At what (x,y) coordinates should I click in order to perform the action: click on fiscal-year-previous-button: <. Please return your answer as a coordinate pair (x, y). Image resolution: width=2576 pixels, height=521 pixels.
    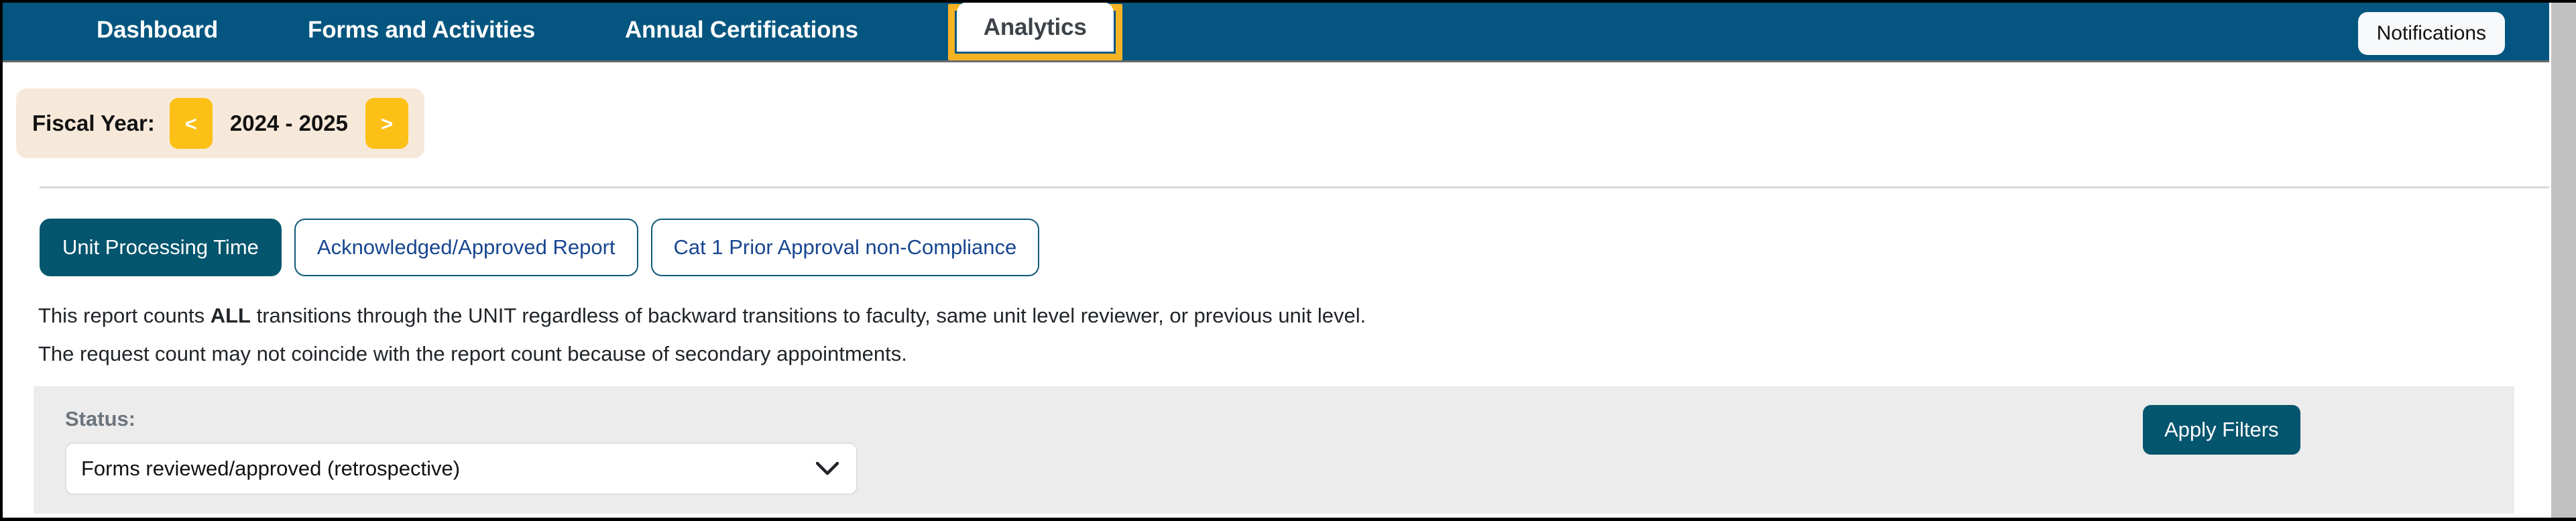
    Looking at the image, I should click on (191, 123).